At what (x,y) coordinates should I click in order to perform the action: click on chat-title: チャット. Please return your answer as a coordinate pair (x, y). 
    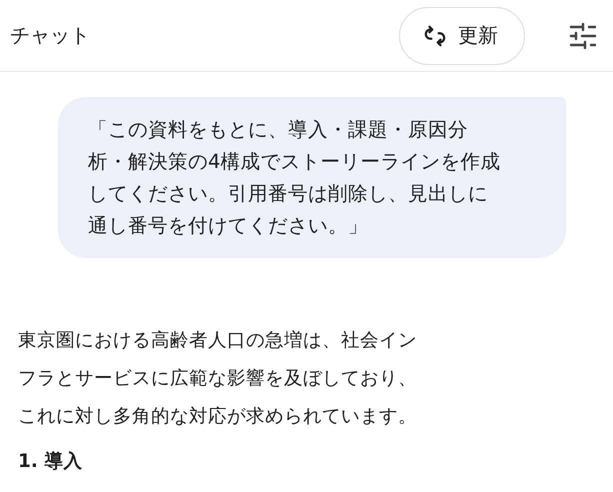
    Looking at the image, I should click on (50, 35).